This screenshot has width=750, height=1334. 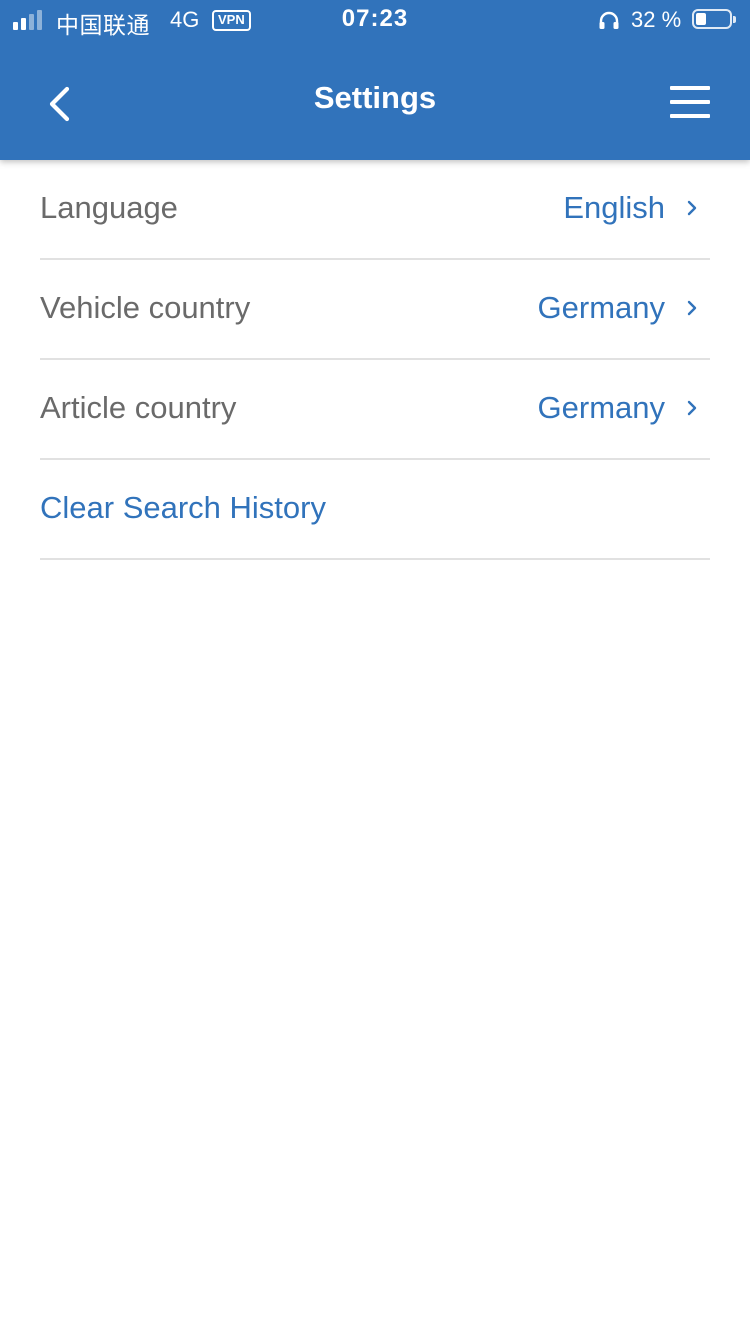 What do you see at coordinates (375, 510) in the screenshot?
I see `clear-search-history-row: Clear Search History` at bounding box center [375, 510].